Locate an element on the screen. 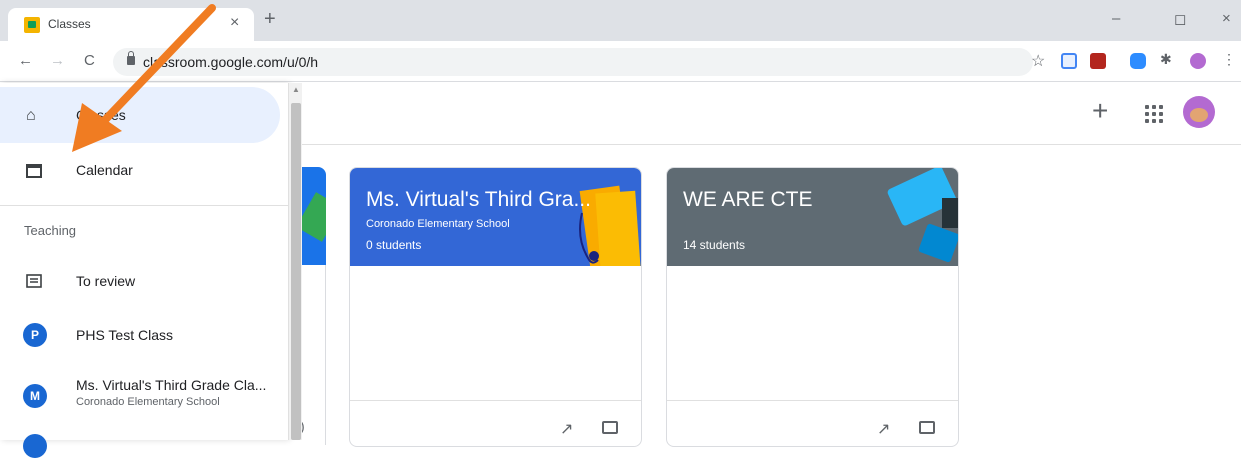 The width and height of the screenshot is (1241, 458). create-class-button: + is located at coordinates (1100, 111).